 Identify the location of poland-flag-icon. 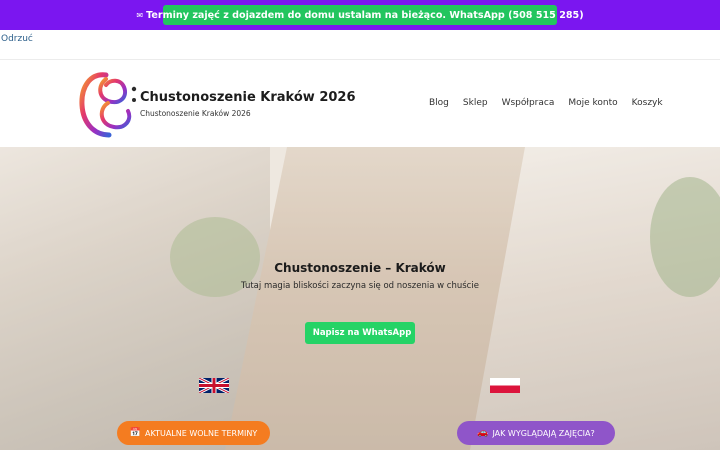
(505, 385).